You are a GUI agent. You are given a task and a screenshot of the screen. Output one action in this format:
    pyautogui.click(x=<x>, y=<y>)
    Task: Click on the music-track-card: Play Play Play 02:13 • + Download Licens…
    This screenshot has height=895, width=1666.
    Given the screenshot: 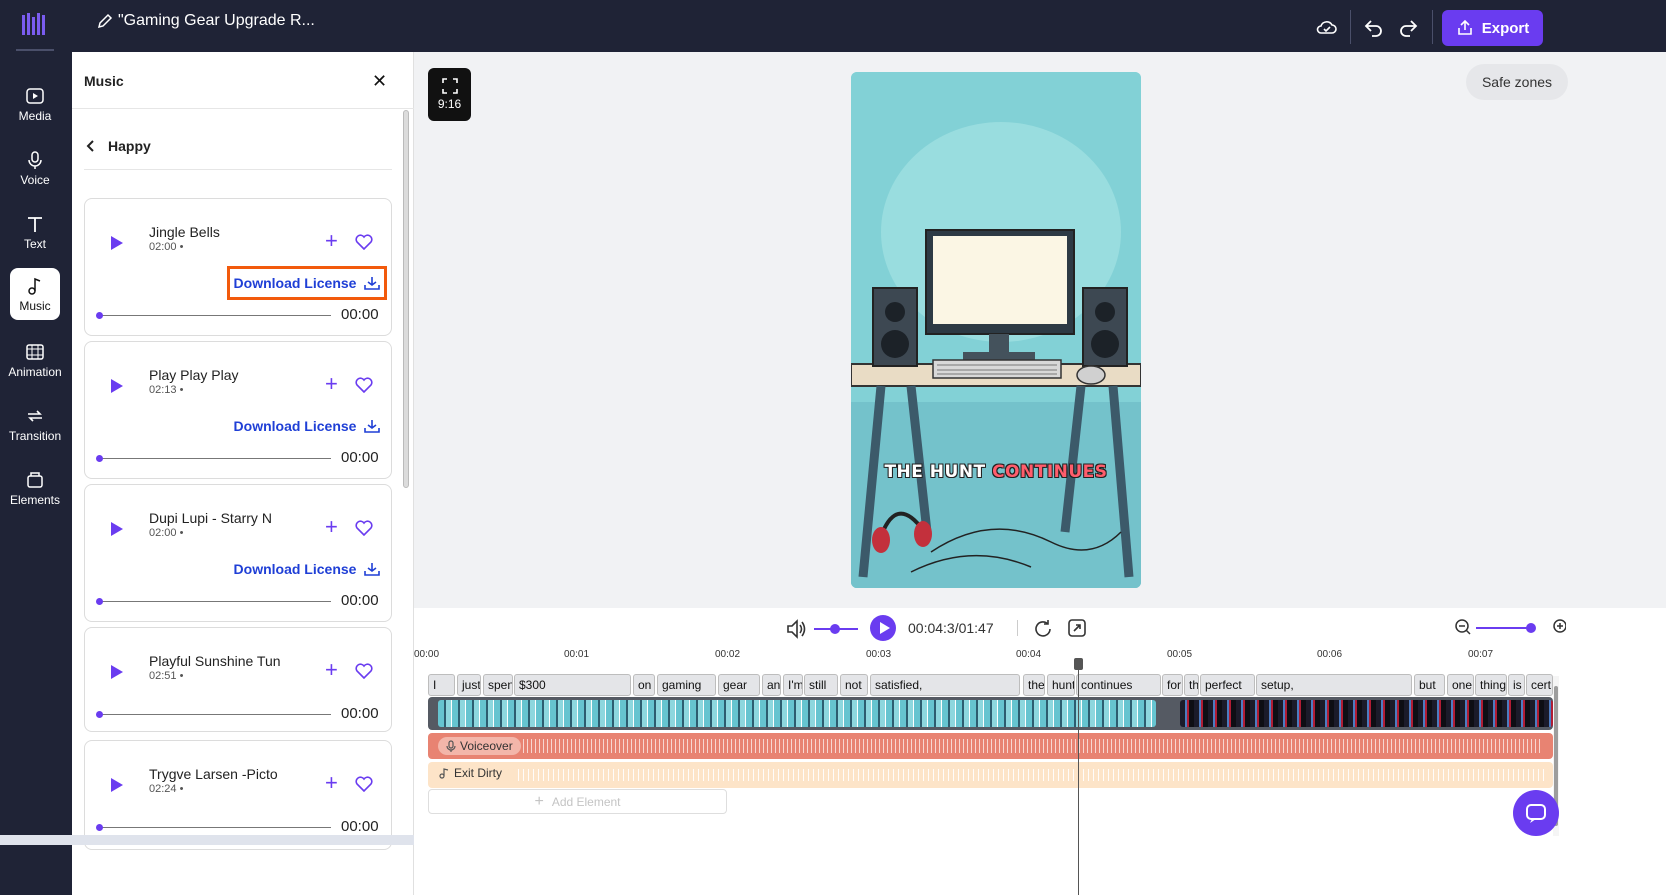 What is the action you would take?
    pyautogui.click(x=238, y=410)
    